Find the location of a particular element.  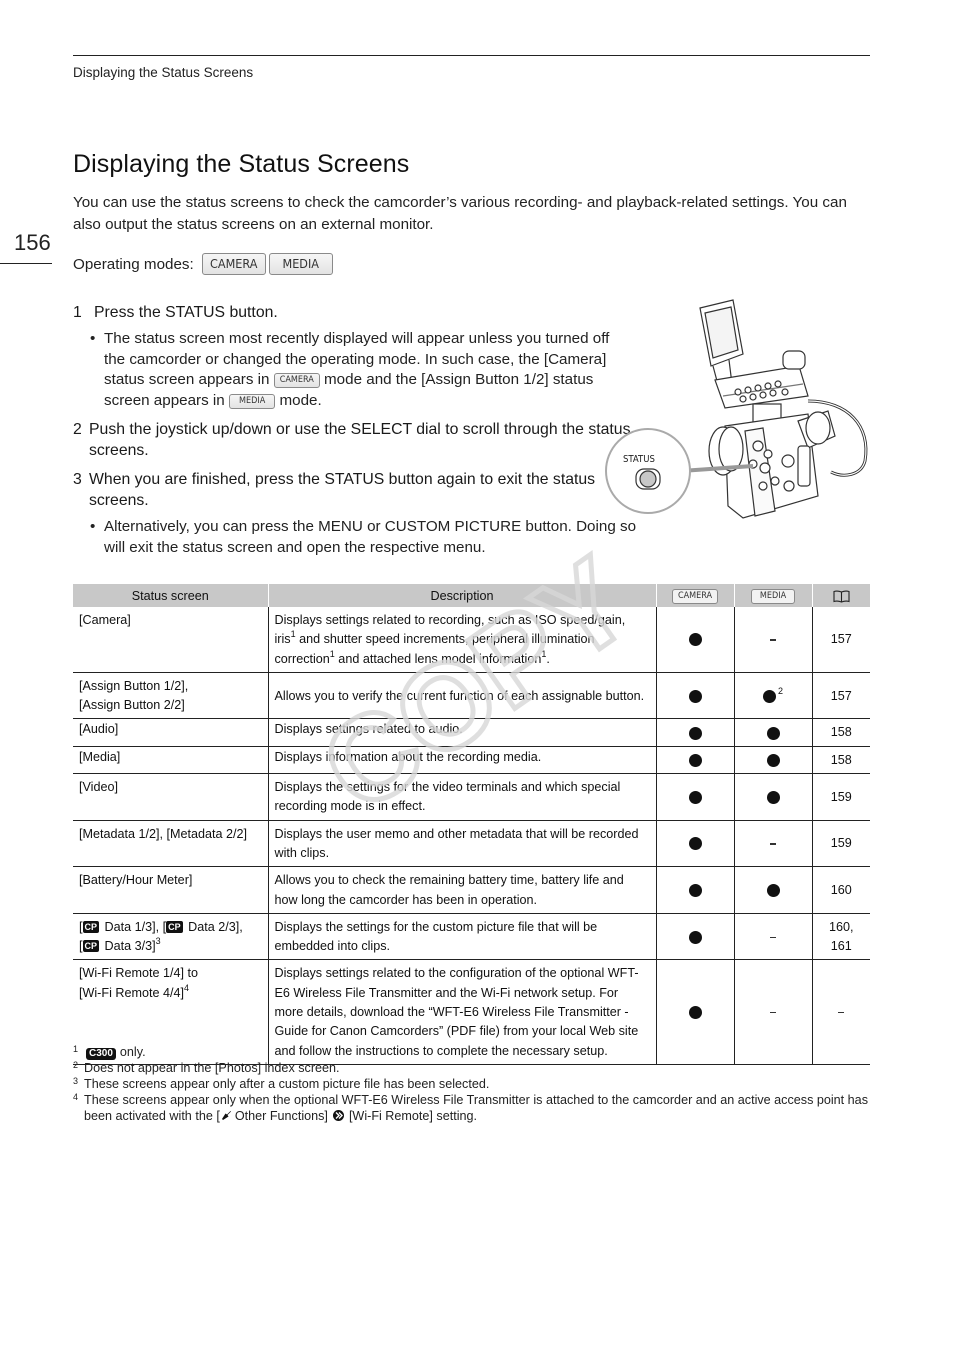

status-callout-label: STATUS is located at coordinates (639, 459).